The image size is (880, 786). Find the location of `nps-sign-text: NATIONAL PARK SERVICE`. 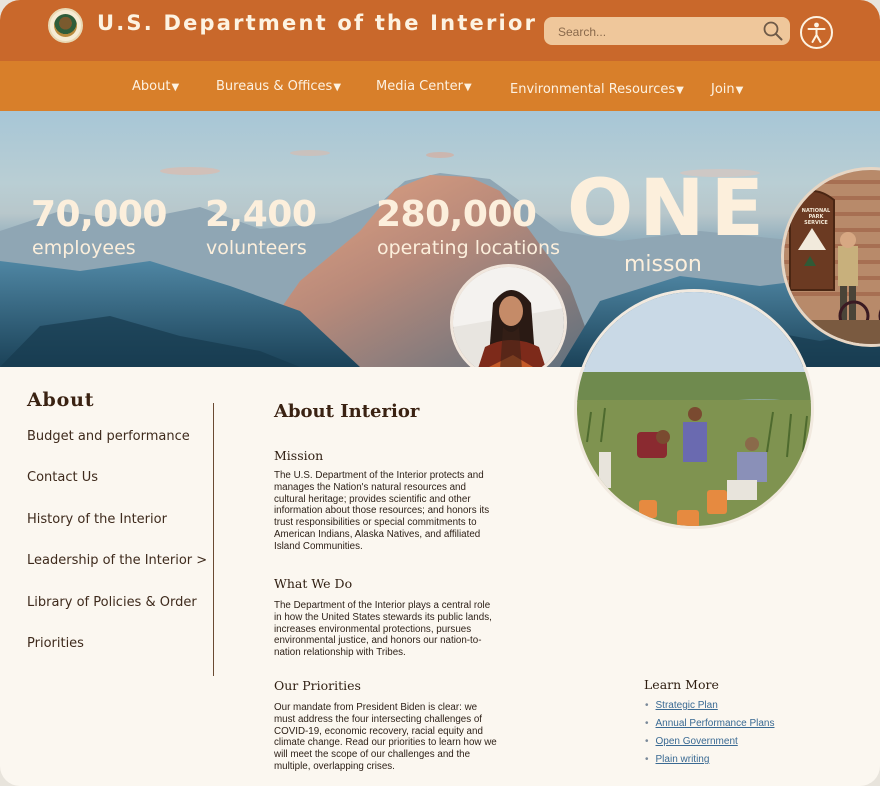

nps-sign-text: NATIONAL PARK SERVICE is located at coordinates (816, 217).